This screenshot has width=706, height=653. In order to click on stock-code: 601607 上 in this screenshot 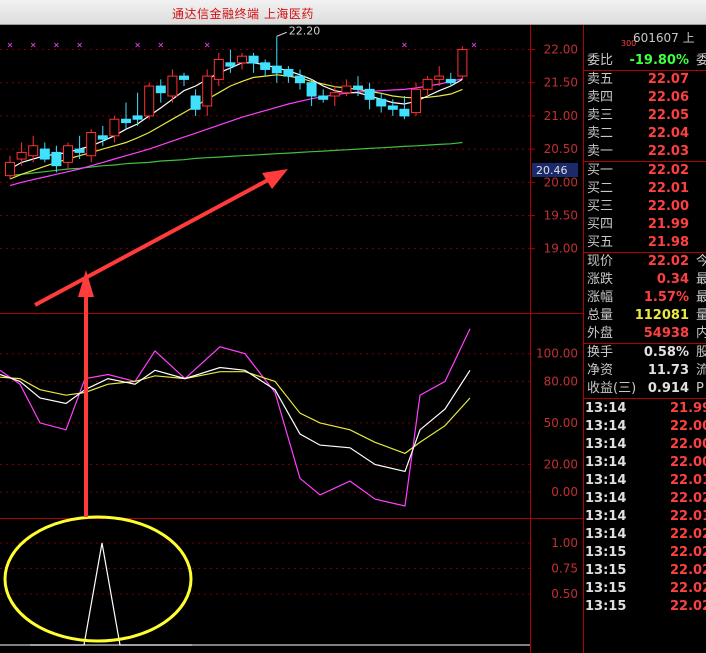, I will do `click(664, 38)`.